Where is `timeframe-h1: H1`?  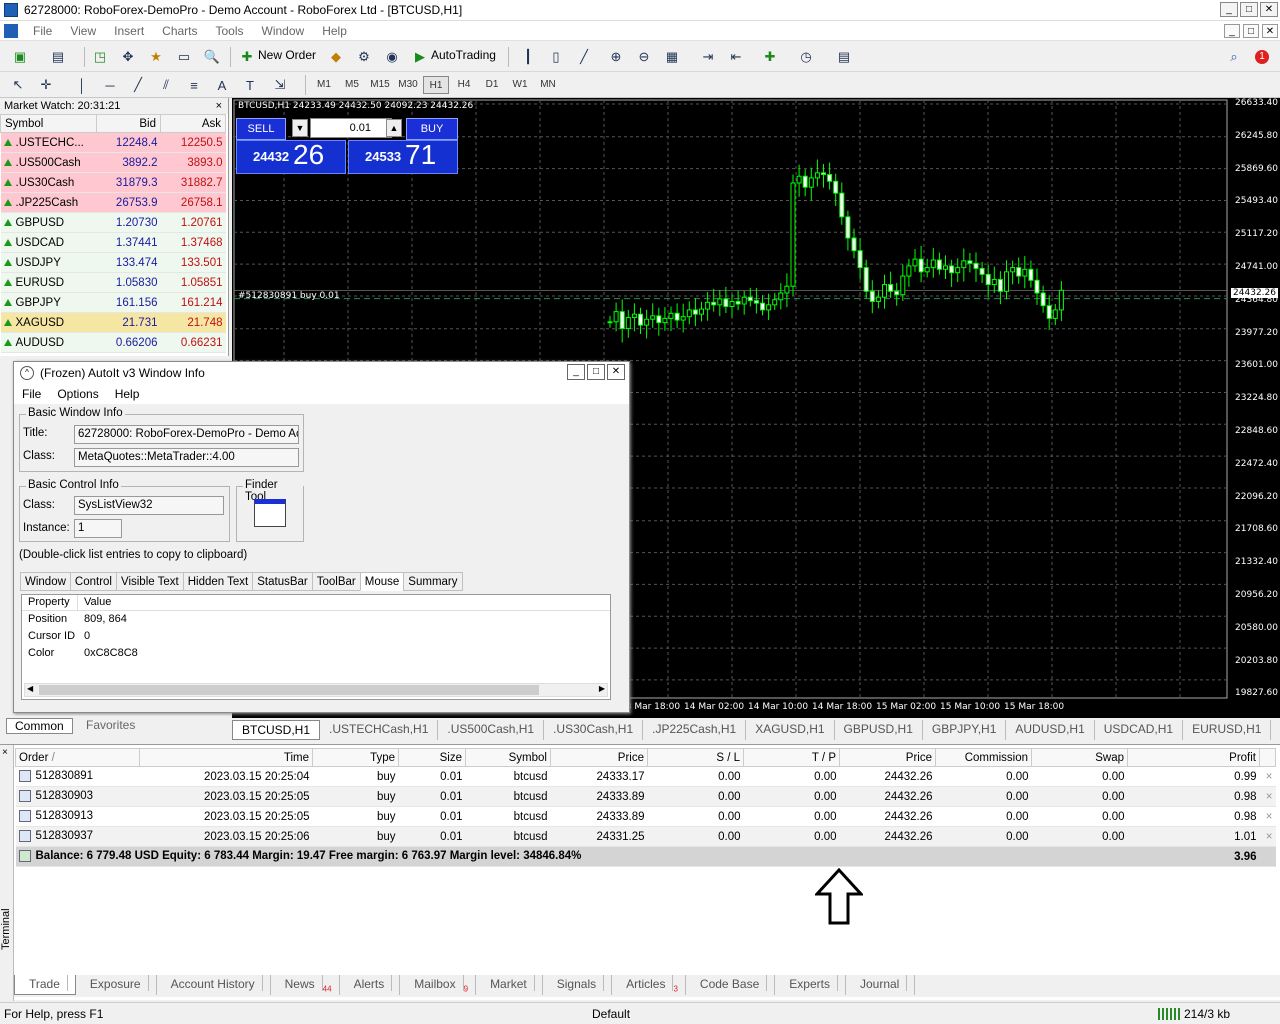 timeframe-h1: H1 is located at coordinates (436, 85).